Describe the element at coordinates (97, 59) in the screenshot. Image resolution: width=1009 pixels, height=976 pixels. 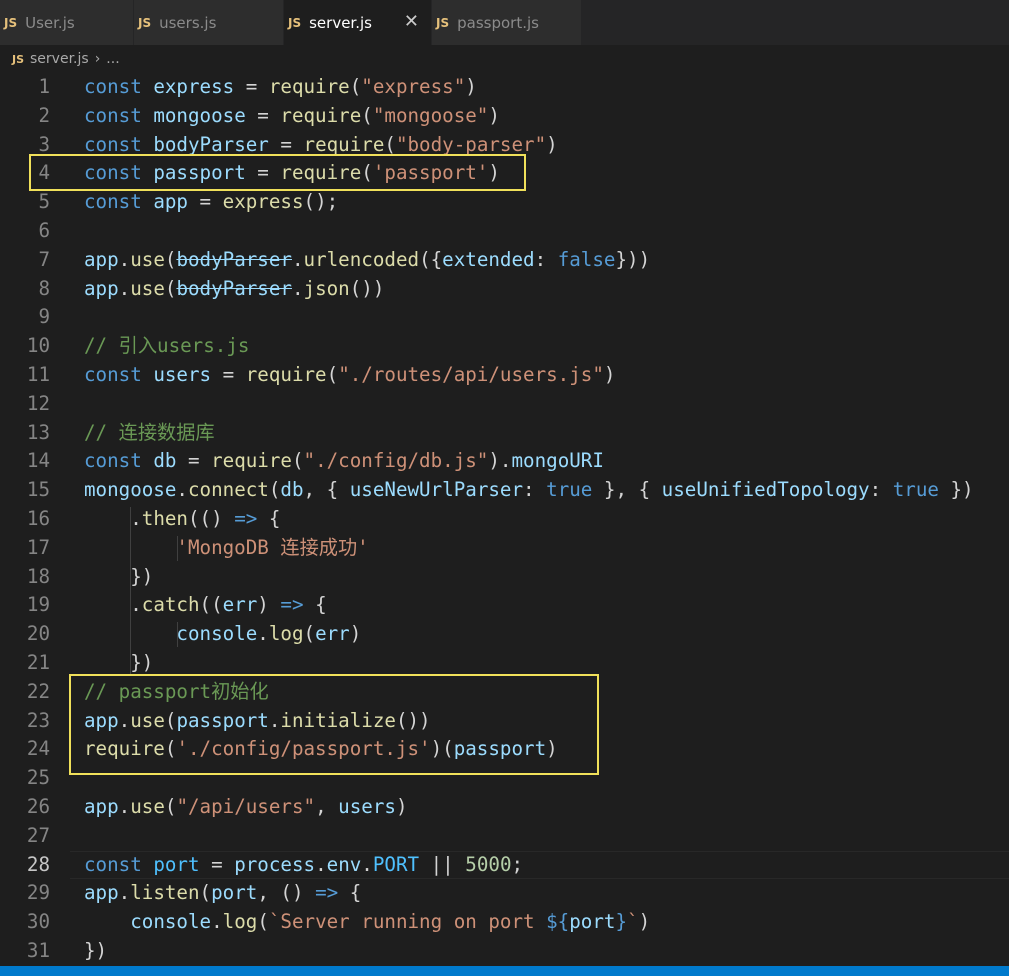
I see `chevron-right-icon: ›` at that location.